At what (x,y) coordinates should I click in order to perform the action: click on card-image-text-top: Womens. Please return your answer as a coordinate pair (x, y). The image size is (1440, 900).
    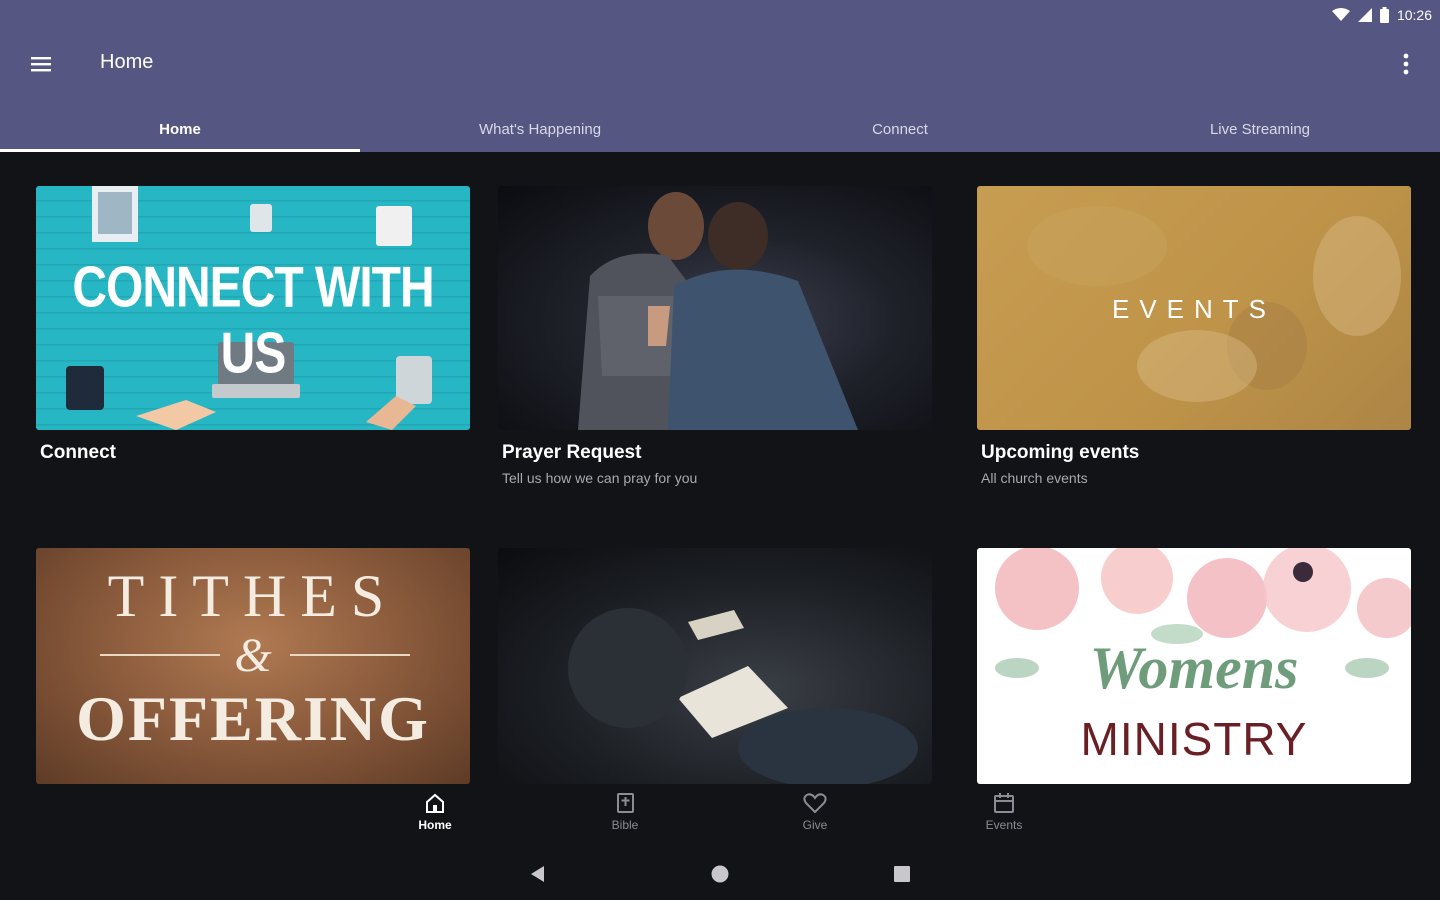
    Looking at the image, I should click on (1194, 668).